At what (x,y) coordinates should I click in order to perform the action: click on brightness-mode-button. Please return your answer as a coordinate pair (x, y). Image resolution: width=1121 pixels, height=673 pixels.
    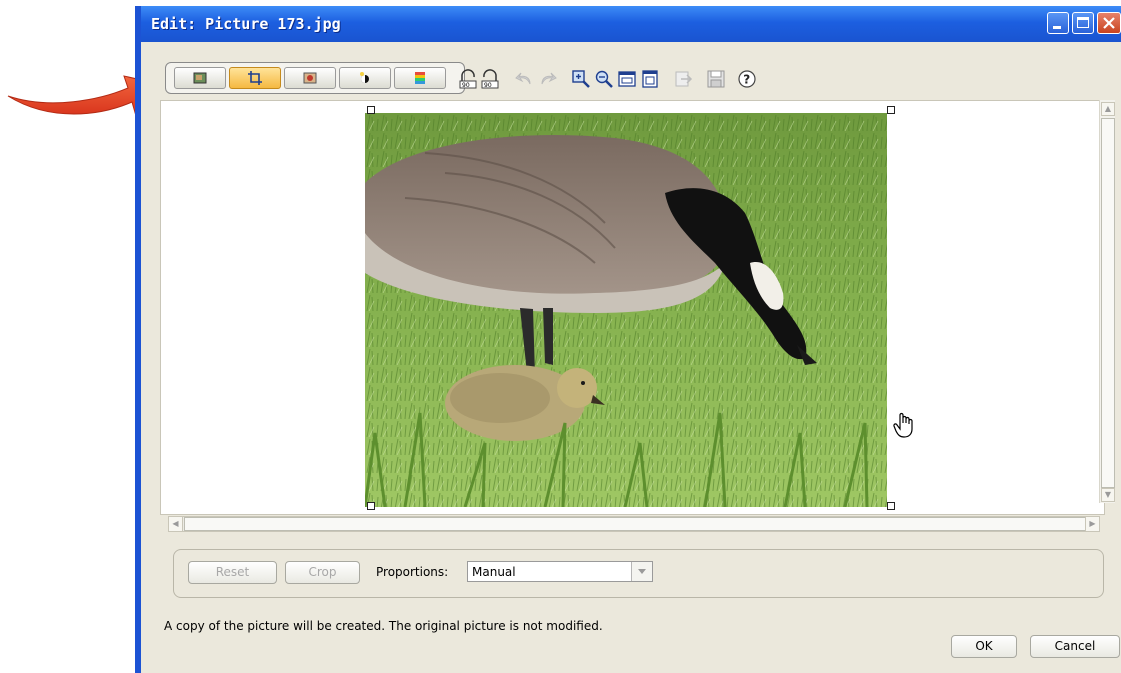
    Looking at the image, I should click on (365, 78).